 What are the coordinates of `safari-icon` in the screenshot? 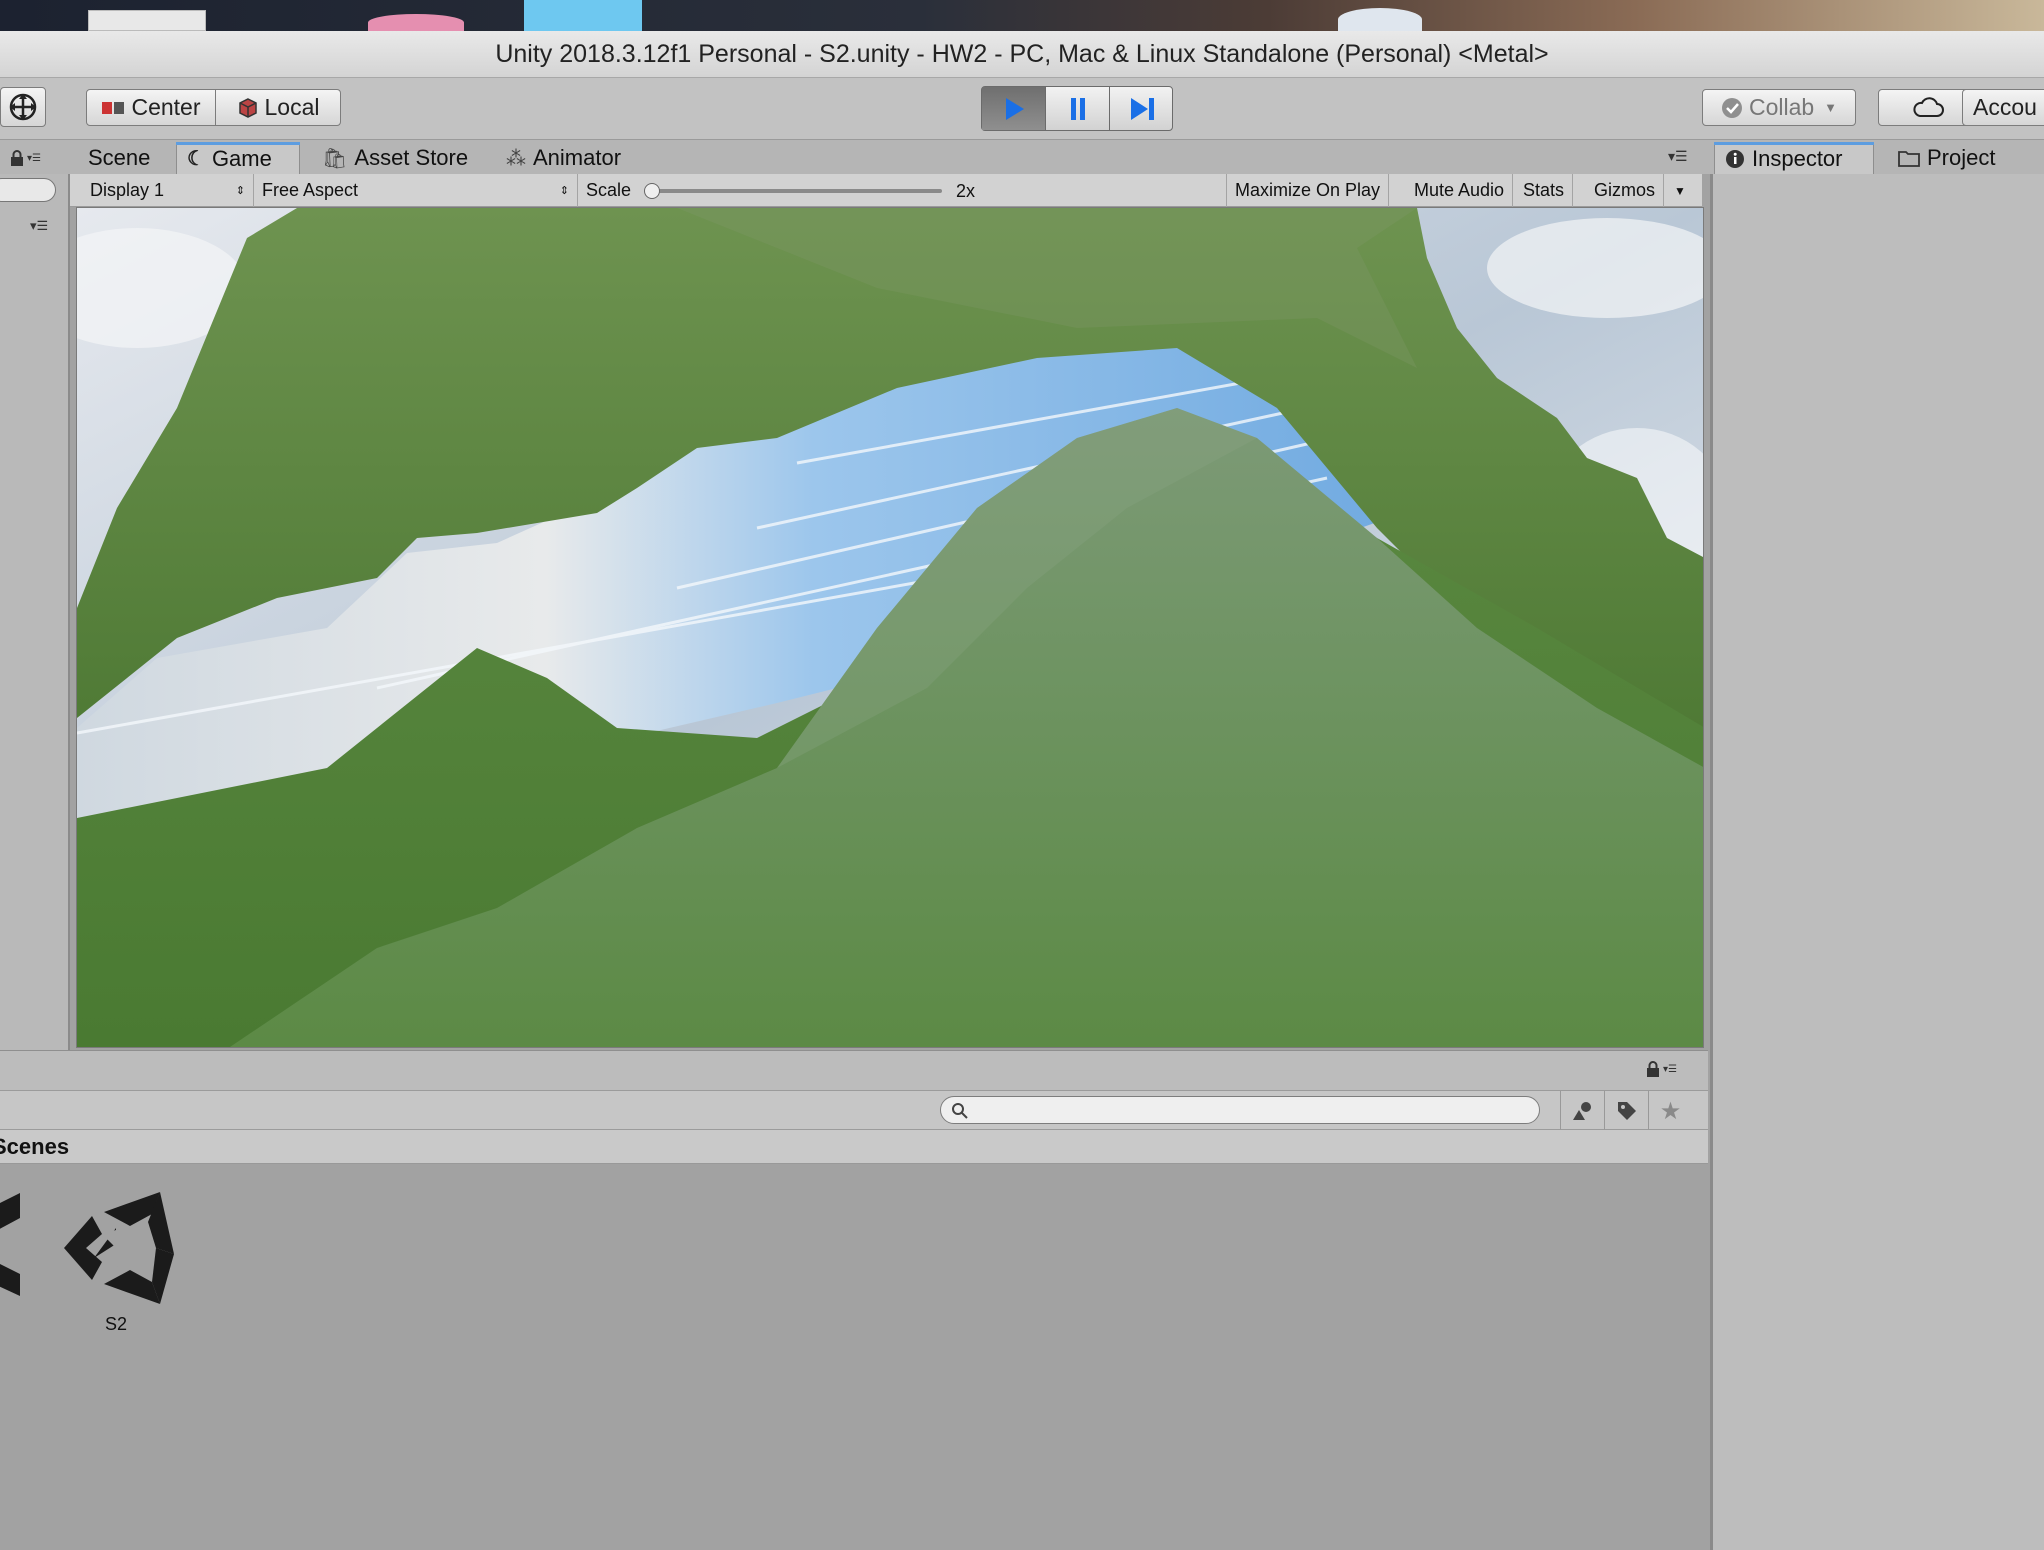 It's located at (1380, 19).